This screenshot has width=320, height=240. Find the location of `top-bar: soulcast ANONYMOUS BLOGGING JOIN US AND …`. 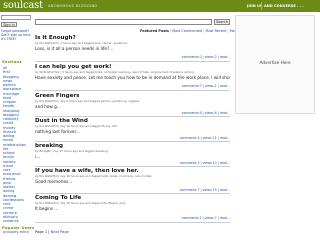

top-bar: soulcast ANONYMOUS BLOGGING JOIN US AND … is located at coordinates (160, 6).